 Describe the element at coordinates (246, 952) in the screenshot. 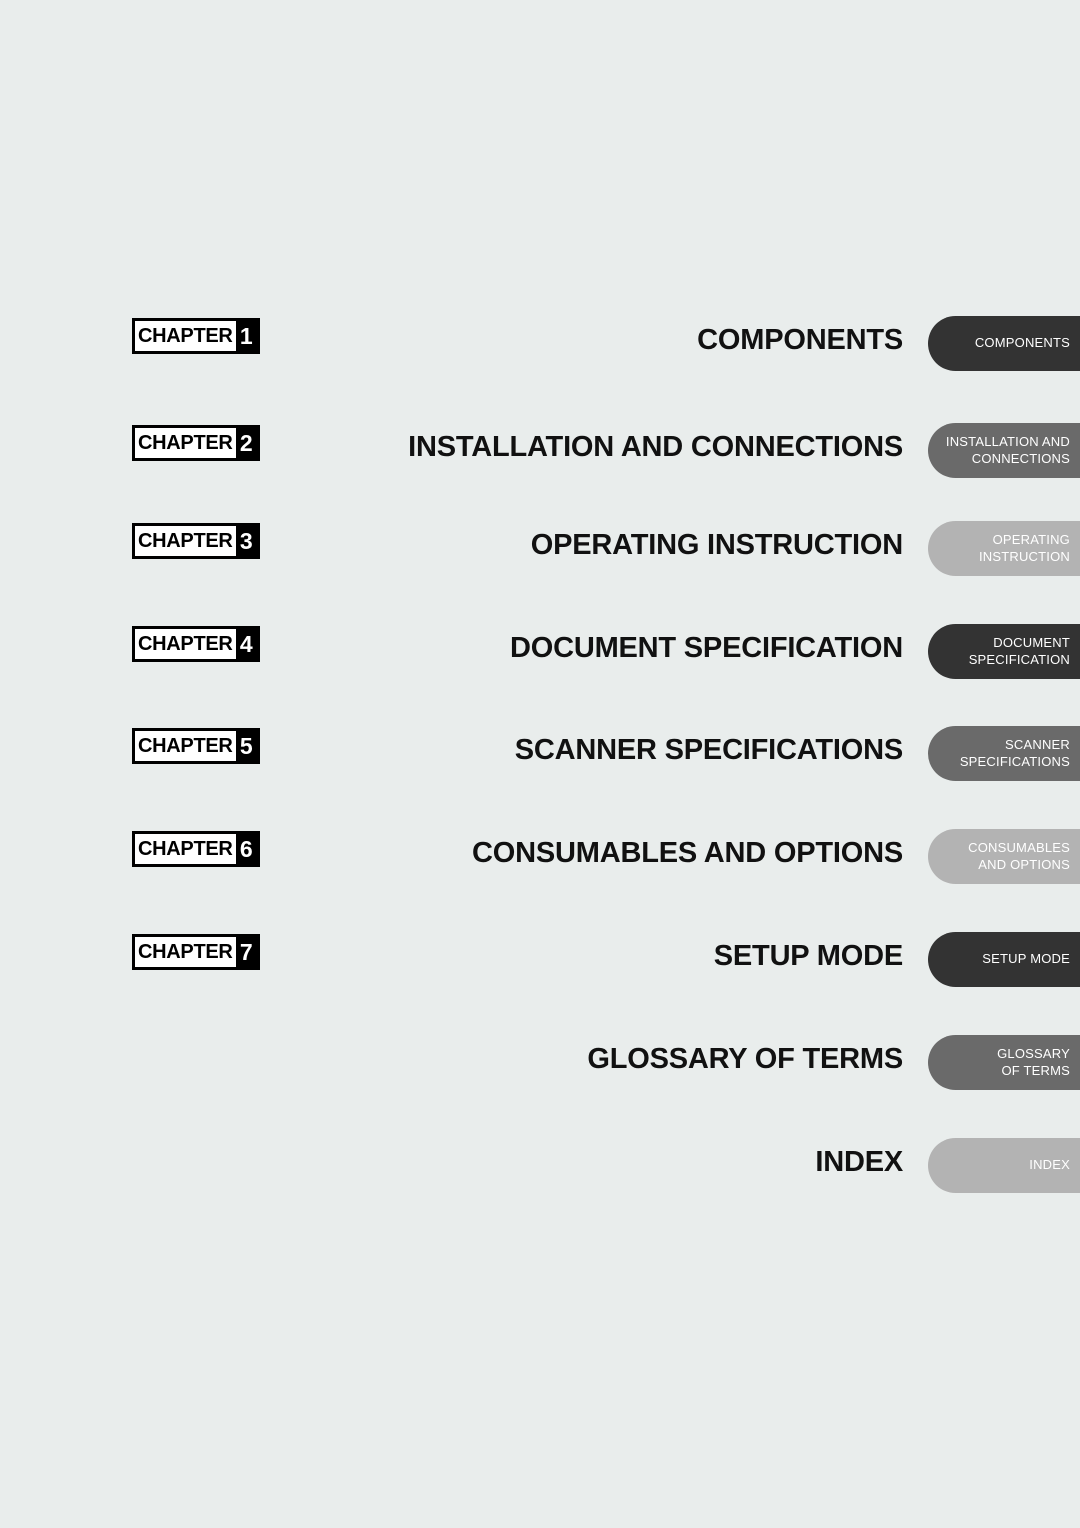

I see `chapter-badge-number: 7` at that location.